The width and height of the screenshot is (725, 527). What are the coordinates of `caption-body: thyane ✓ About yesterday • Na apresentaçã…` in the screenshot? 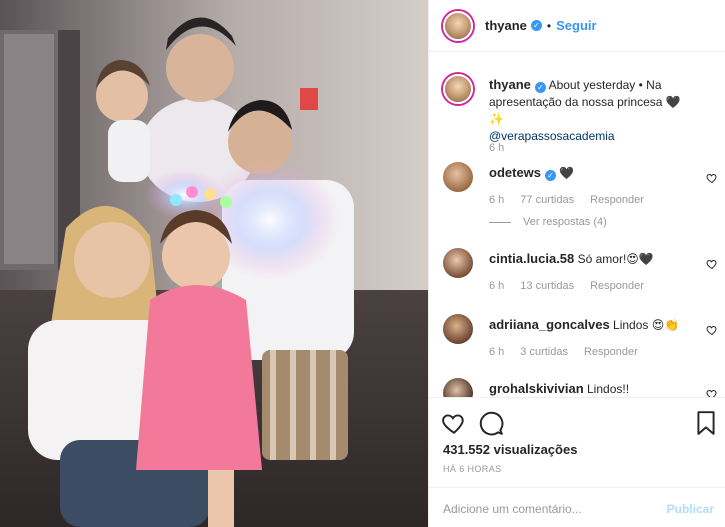 It's located at (591, 110).